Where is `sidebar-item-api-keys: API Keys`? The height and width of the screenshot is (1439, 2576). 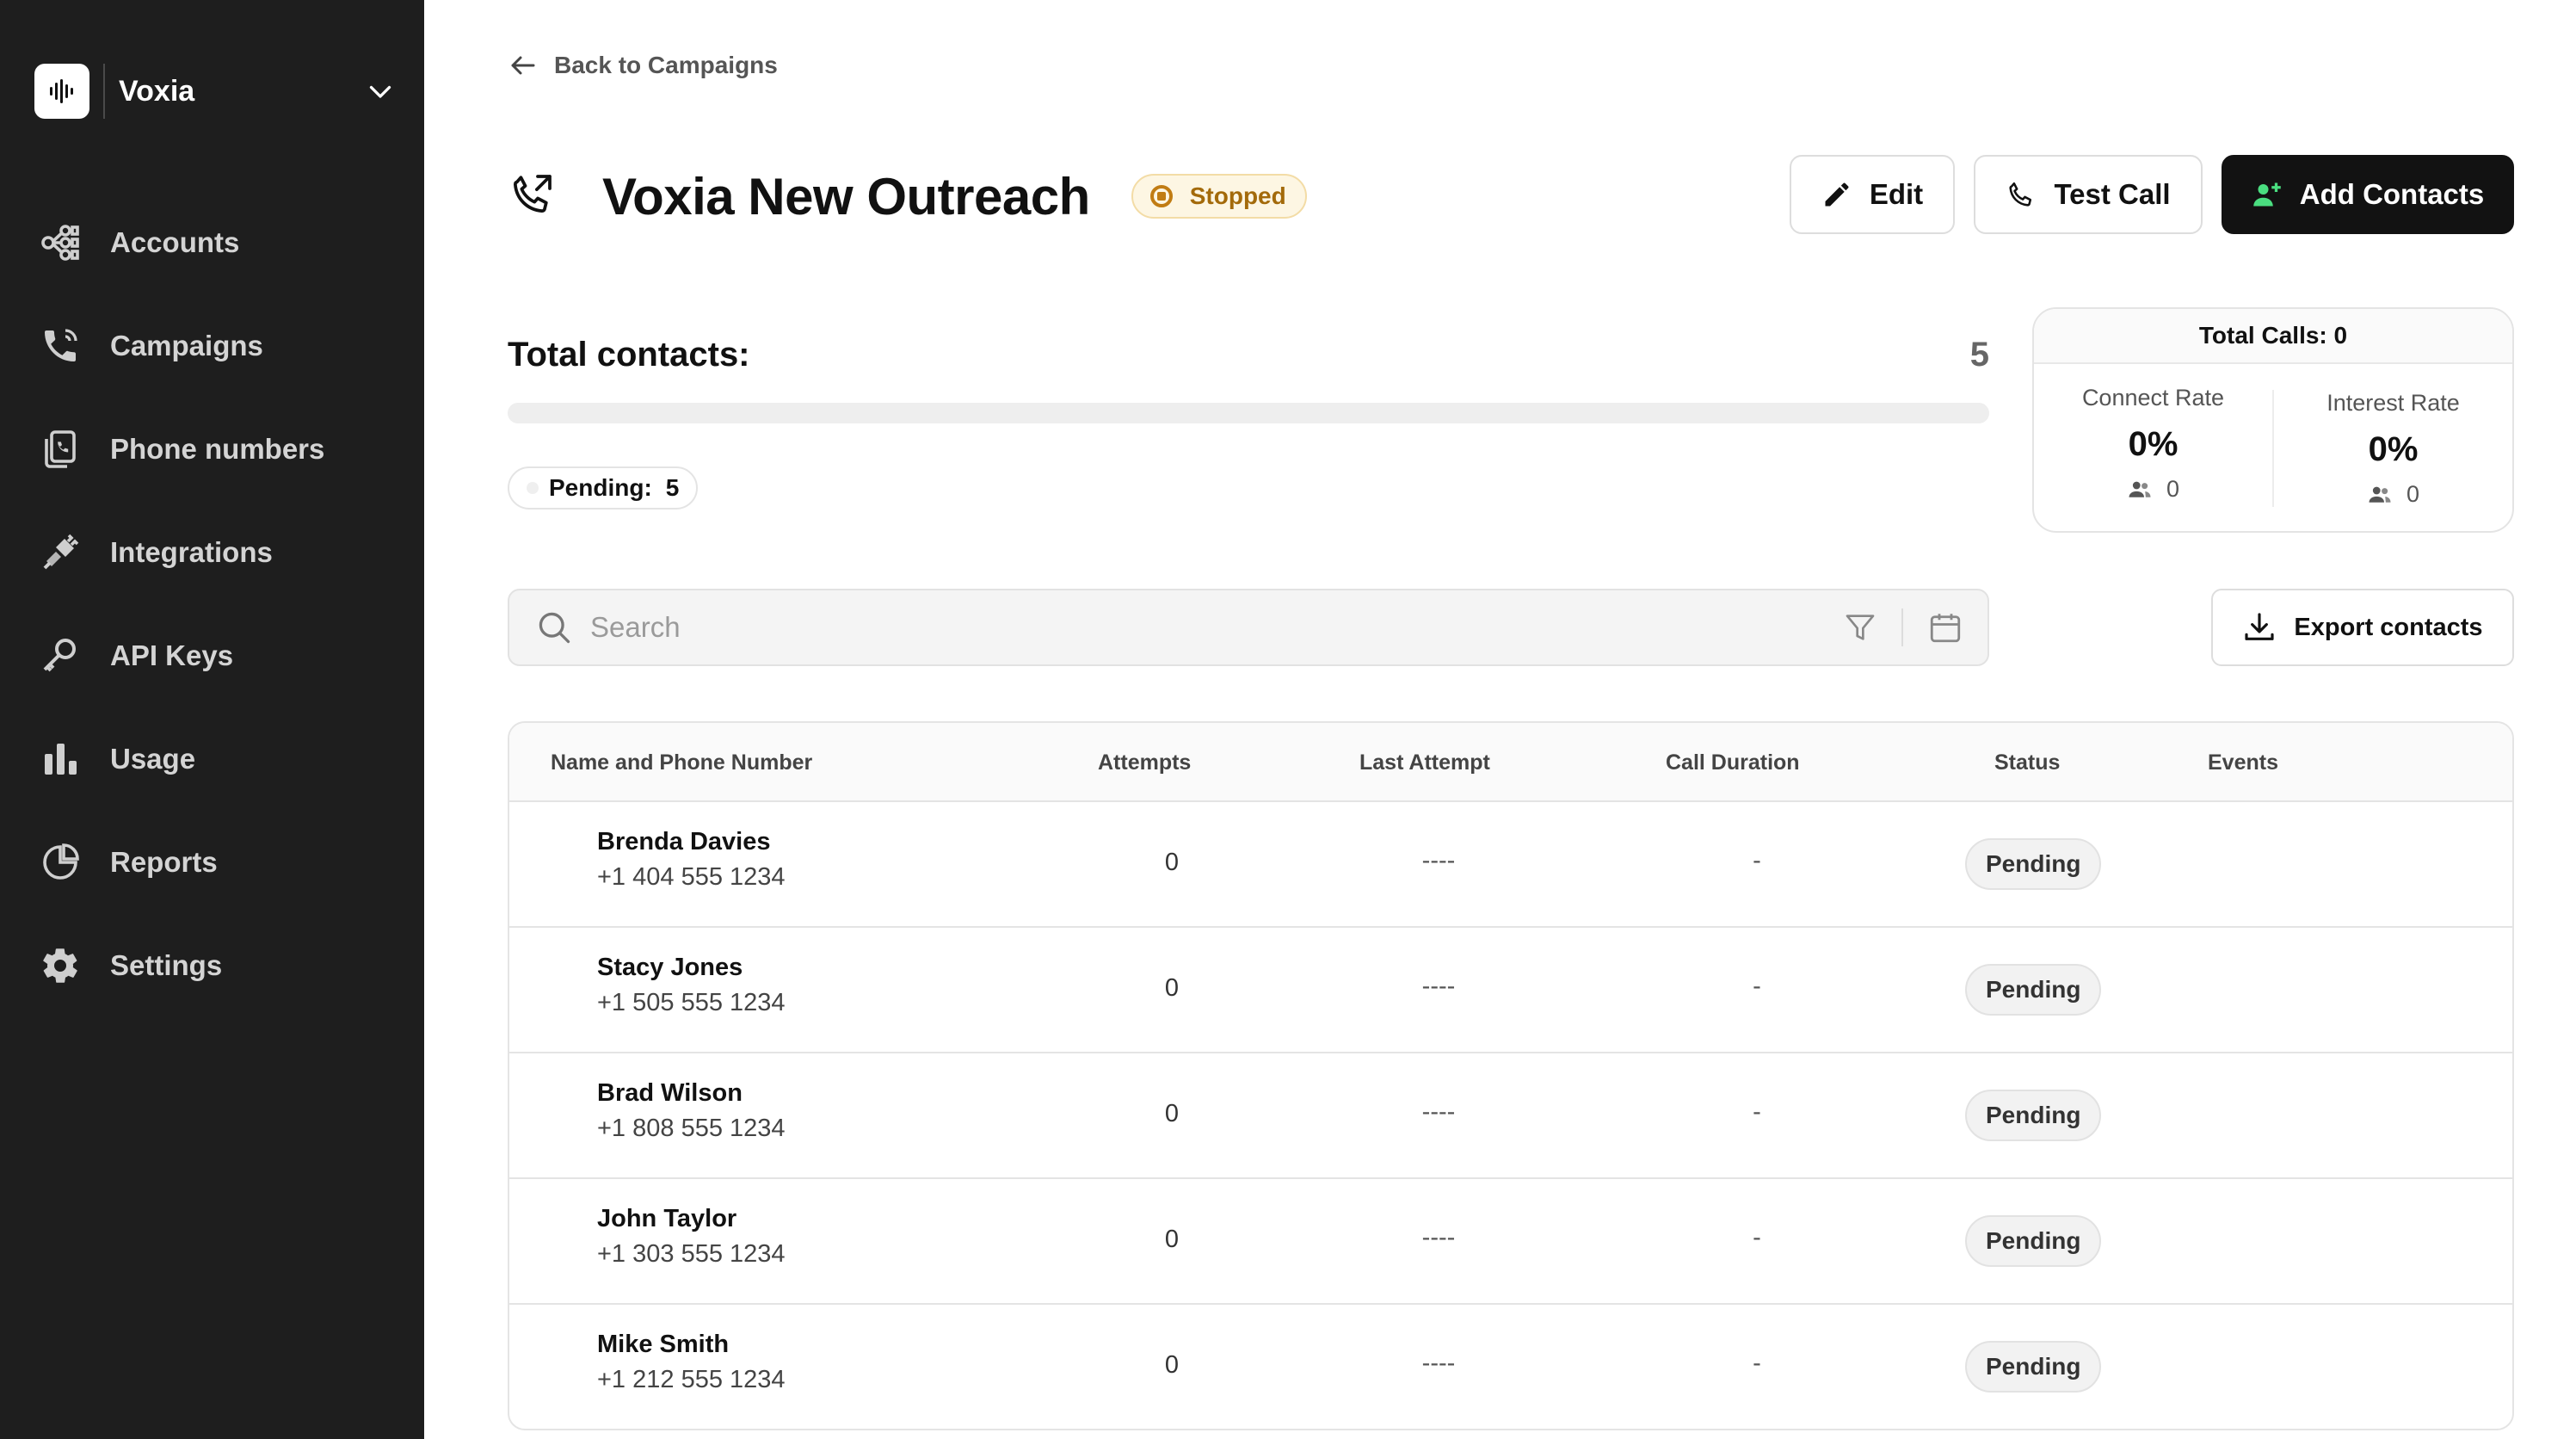 sidebar-item-api-keys: API Keys is located at coordinates (219, 656).